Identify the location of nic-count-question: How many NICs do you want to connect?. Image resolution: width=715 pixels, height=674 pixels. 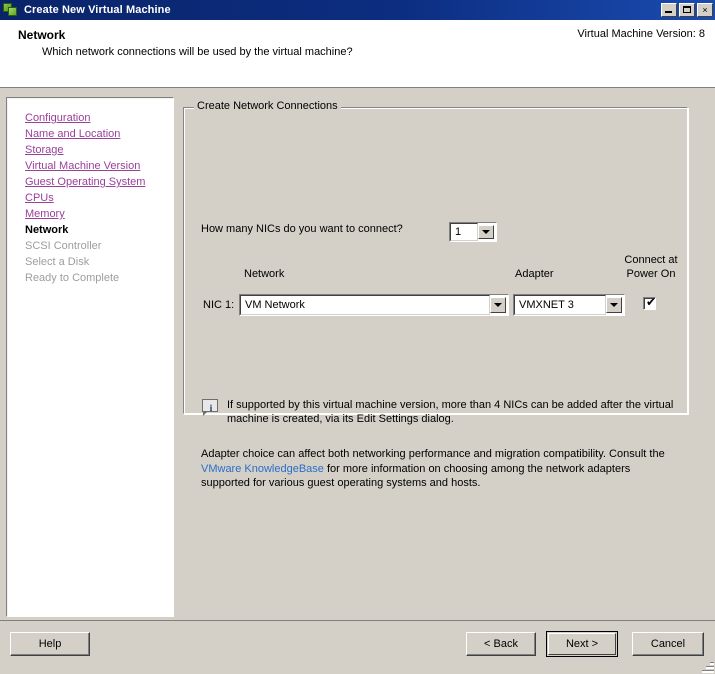
(302, 229).